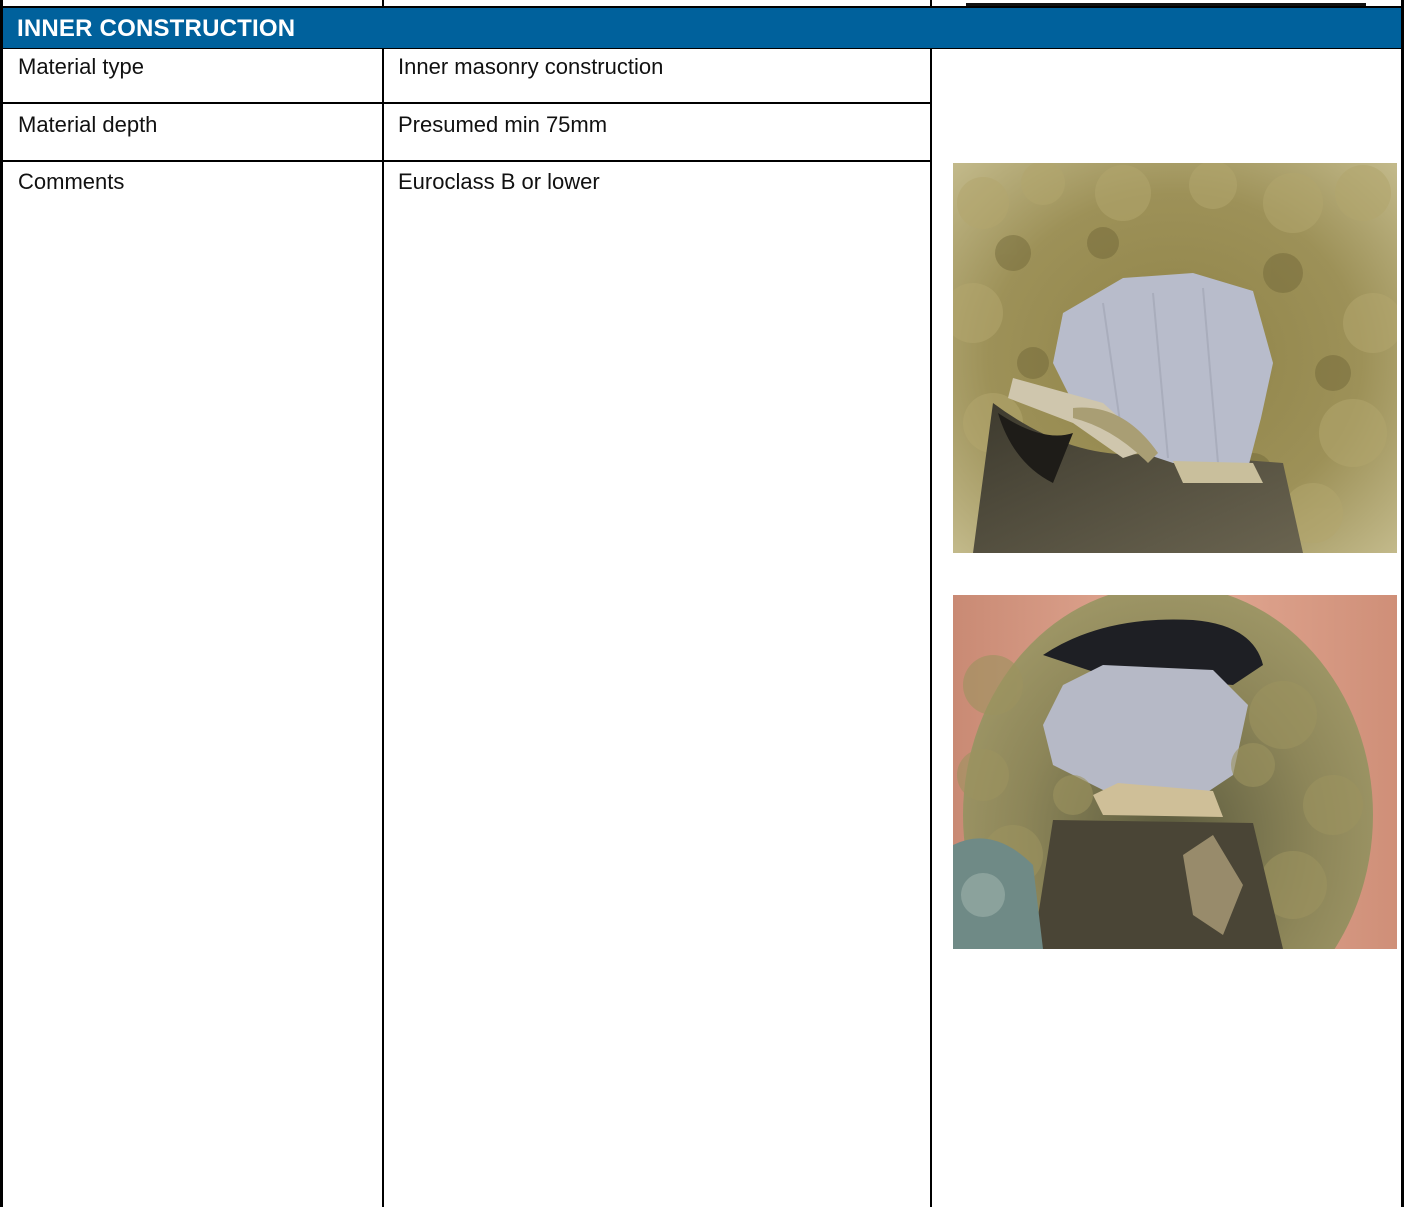 The image size is (1408, 1207). I want to click on previous-table-fragment, so click(702, 4).